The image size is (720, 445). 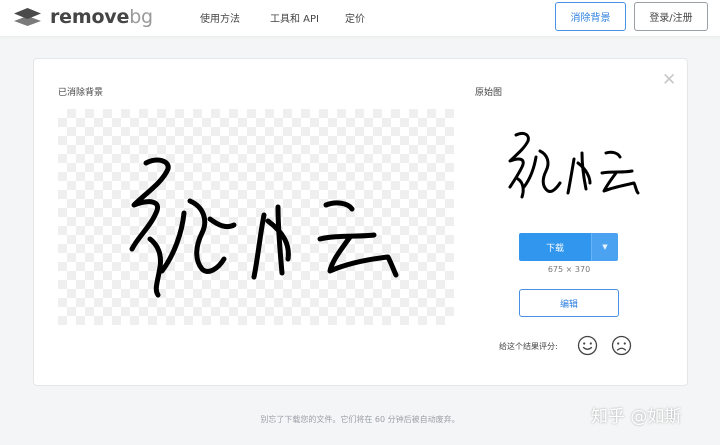 What do you see at coordinates (669, 80) in the screenshot?
I see `close-icon: ✕` at bounding box center [669, 80].